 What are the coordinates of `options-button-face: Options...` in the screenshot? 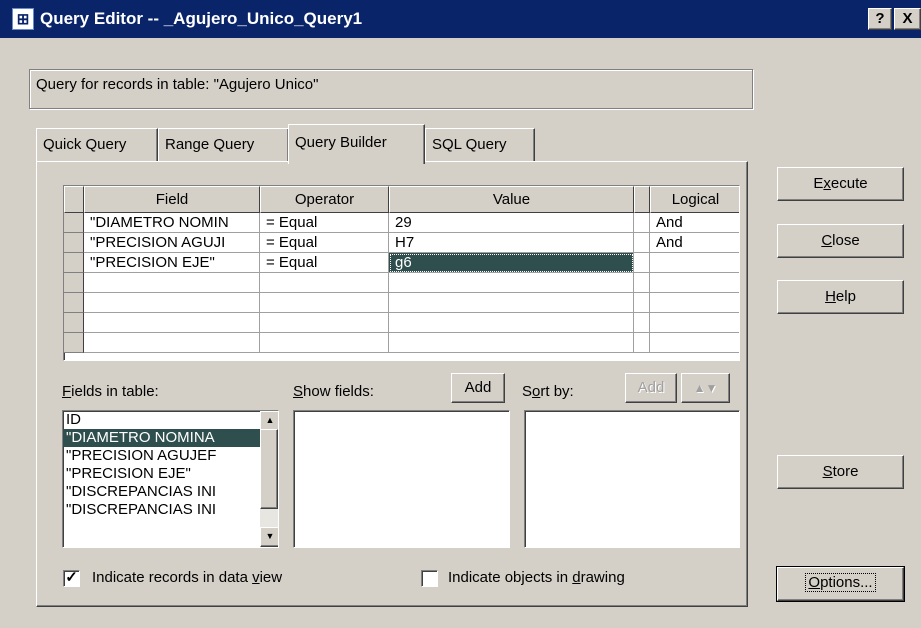 It's located at (840, 584).